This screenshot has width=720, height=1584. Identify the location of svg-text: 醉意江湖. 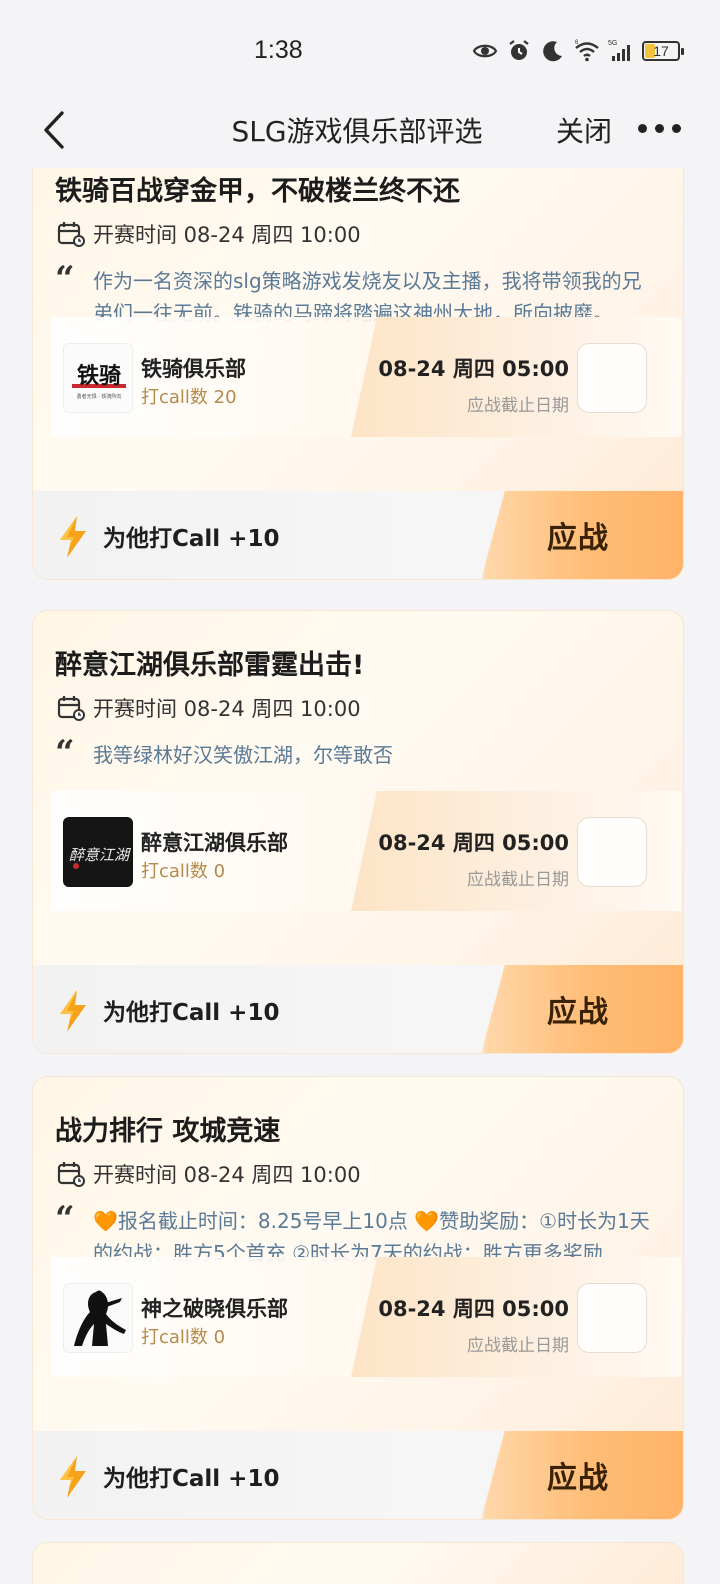
(100, 855).